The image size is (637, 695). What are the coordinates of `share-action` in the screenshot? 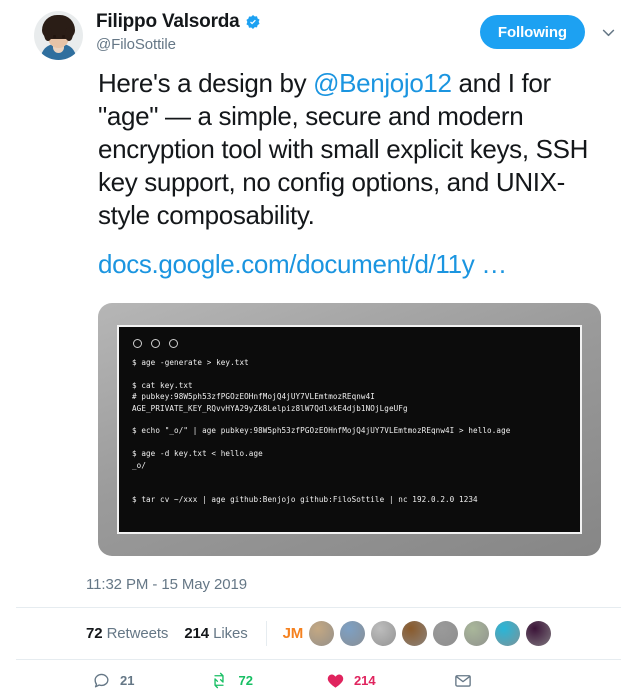 It's located at (463, 680).